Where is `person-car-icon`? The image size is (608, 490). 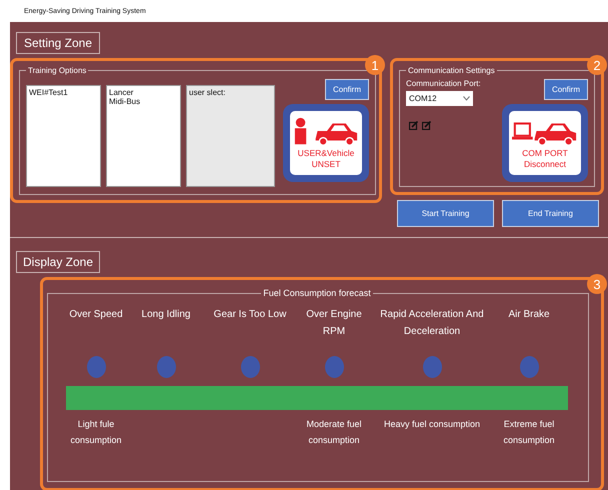 person-car-icon is located at coordinates (326, 132).